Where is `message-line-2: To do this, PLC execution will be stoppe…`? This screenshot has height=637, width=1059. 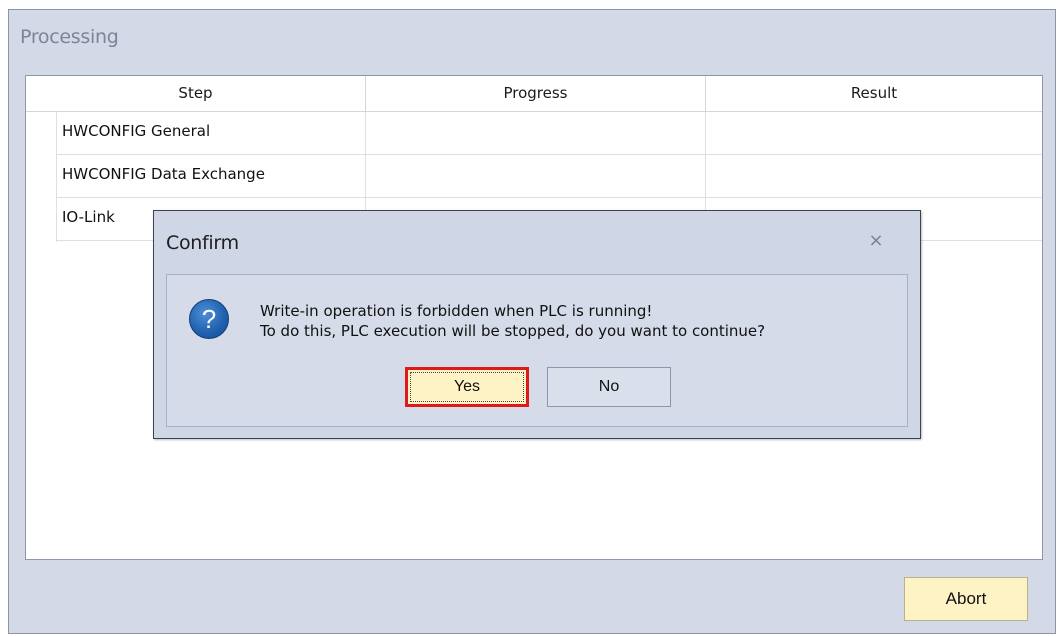 message-line-2: To do this, PLC execution will be stoppe… is located at coordinates (513, 331).